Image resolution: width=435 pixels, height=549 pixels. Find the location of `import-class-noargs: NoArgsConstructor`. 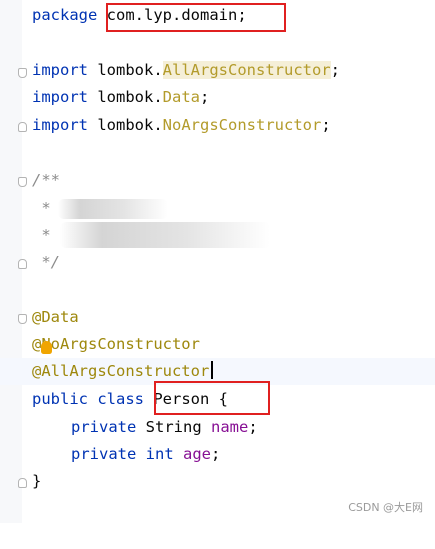

import-class-noargs: NoArgsConstructor is located at coordinates (242, 125).